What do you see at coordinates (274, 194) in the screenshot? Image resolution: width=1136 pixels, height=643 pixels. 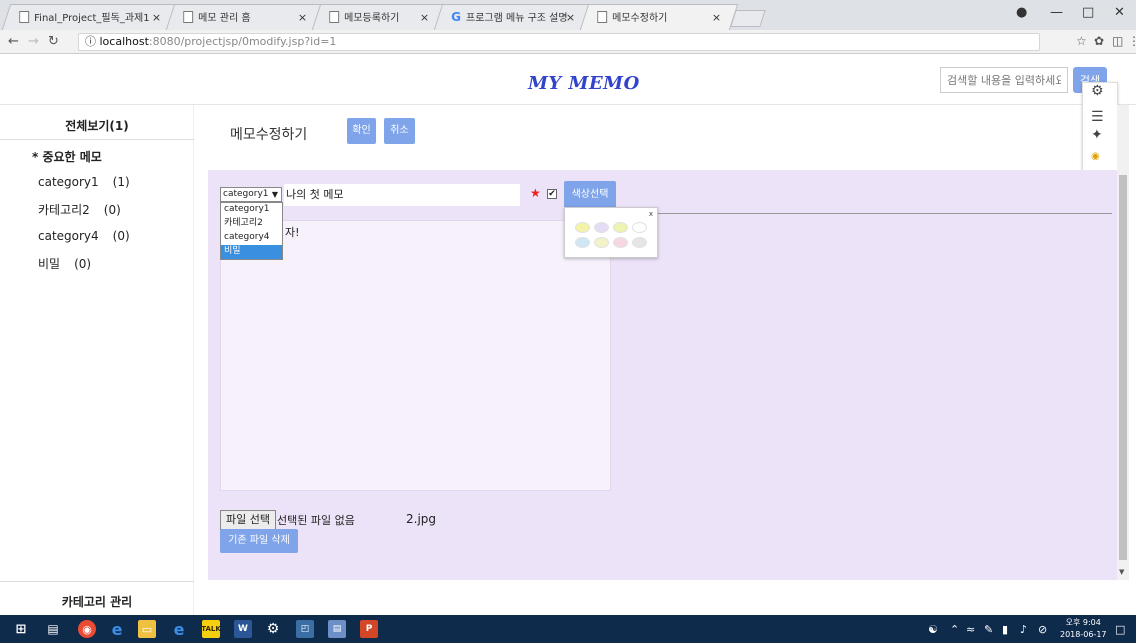 I see `chevron-down-icon: ▼` at bounding box center [274, 194].